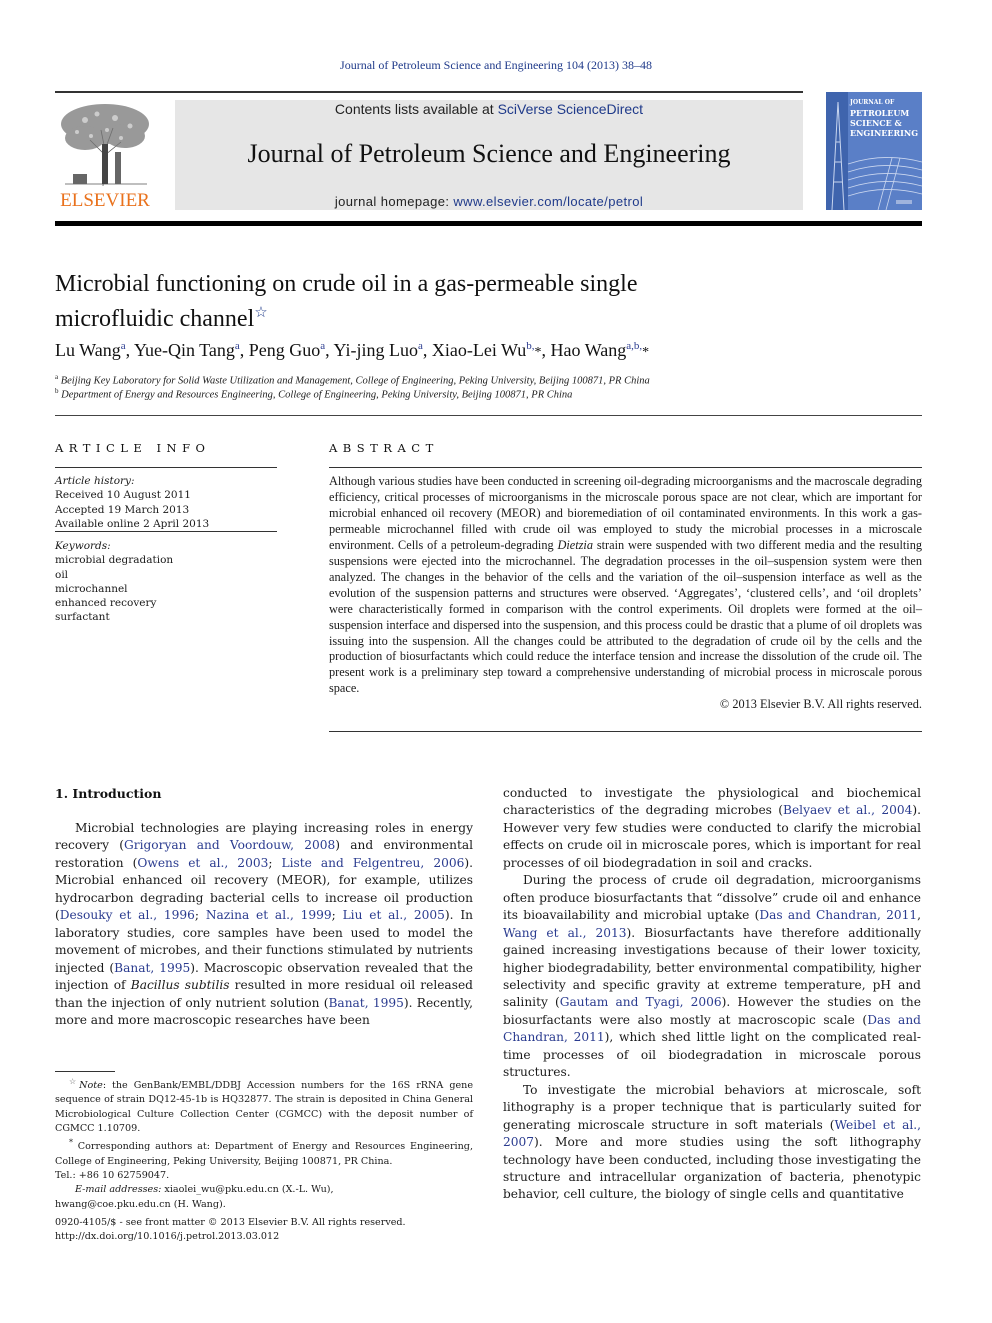  Describe the element at coordinates (375, 350) in the screenshot. I see `author-name: Yi-jing Luo` at that location.